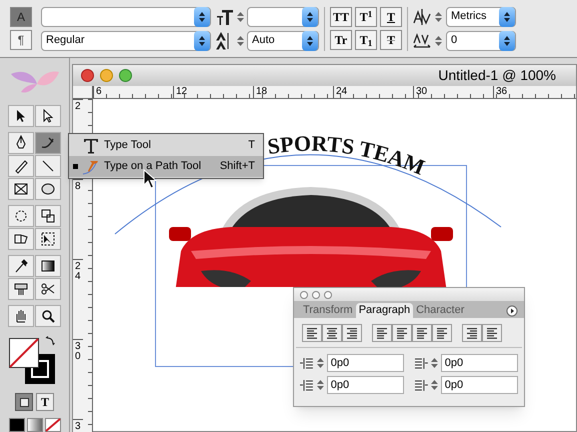 The image size is (577, 432). Describe the element at coordinates (440, 310) in the screenshot. I see `panel-tab: Character` at that location.